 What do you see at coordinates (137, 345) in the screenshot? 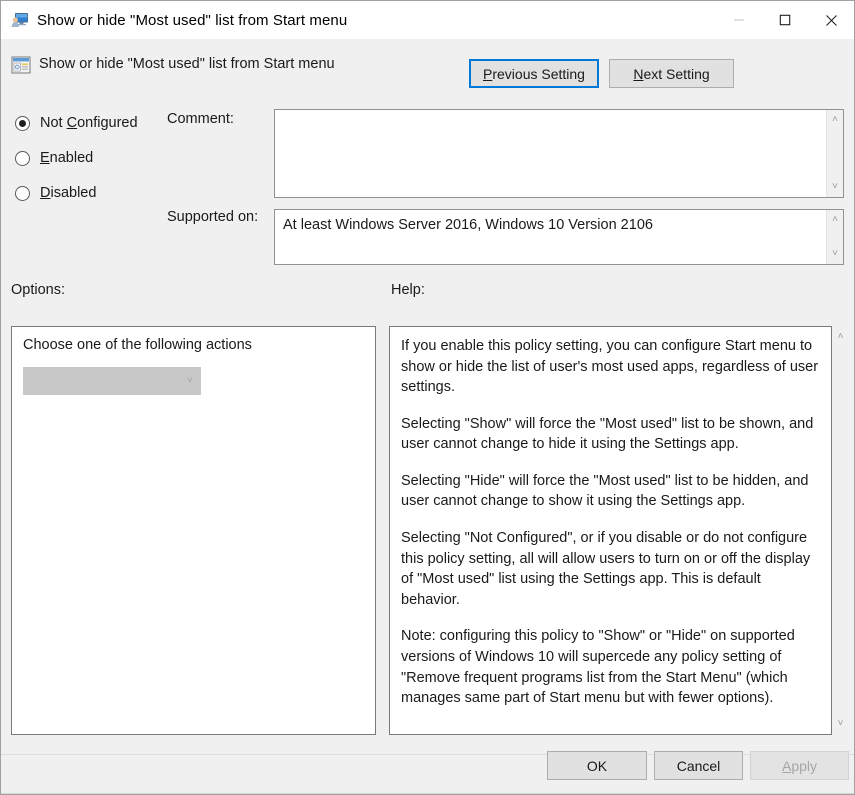
I see `option-caption: Choose one of the following actions` at bounding box center [137, 345].